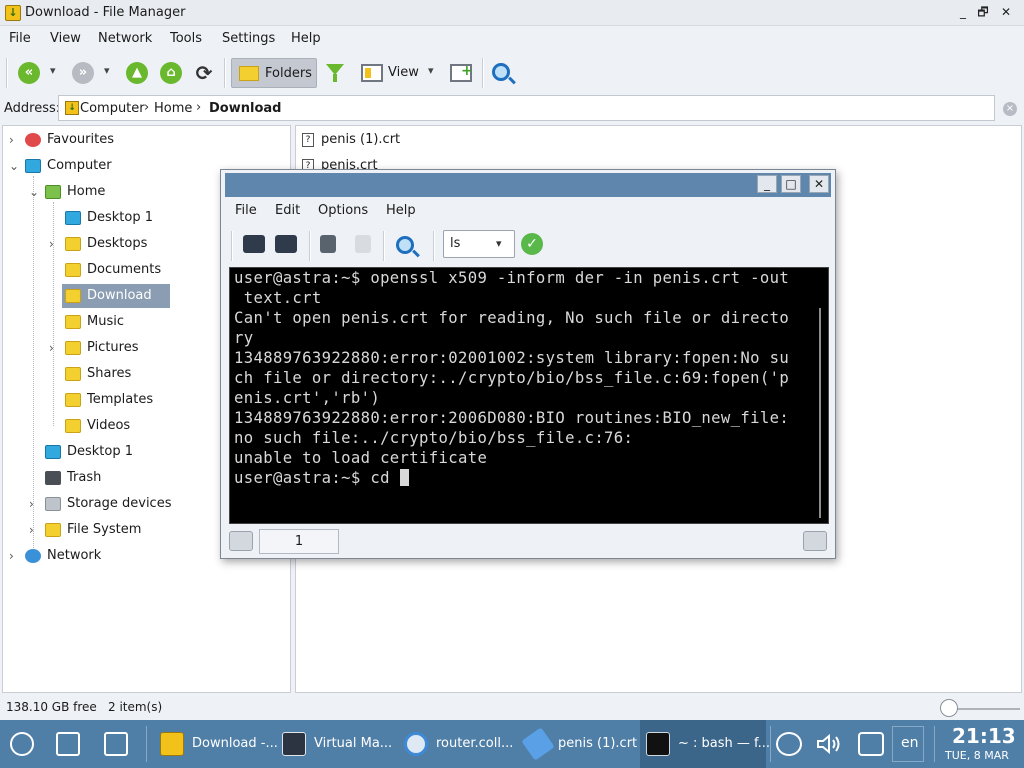 The image size is (1024, 768). Describe the element at coordinates (403, 72) in the screenshot. I see `view-button-label: View` at that location.